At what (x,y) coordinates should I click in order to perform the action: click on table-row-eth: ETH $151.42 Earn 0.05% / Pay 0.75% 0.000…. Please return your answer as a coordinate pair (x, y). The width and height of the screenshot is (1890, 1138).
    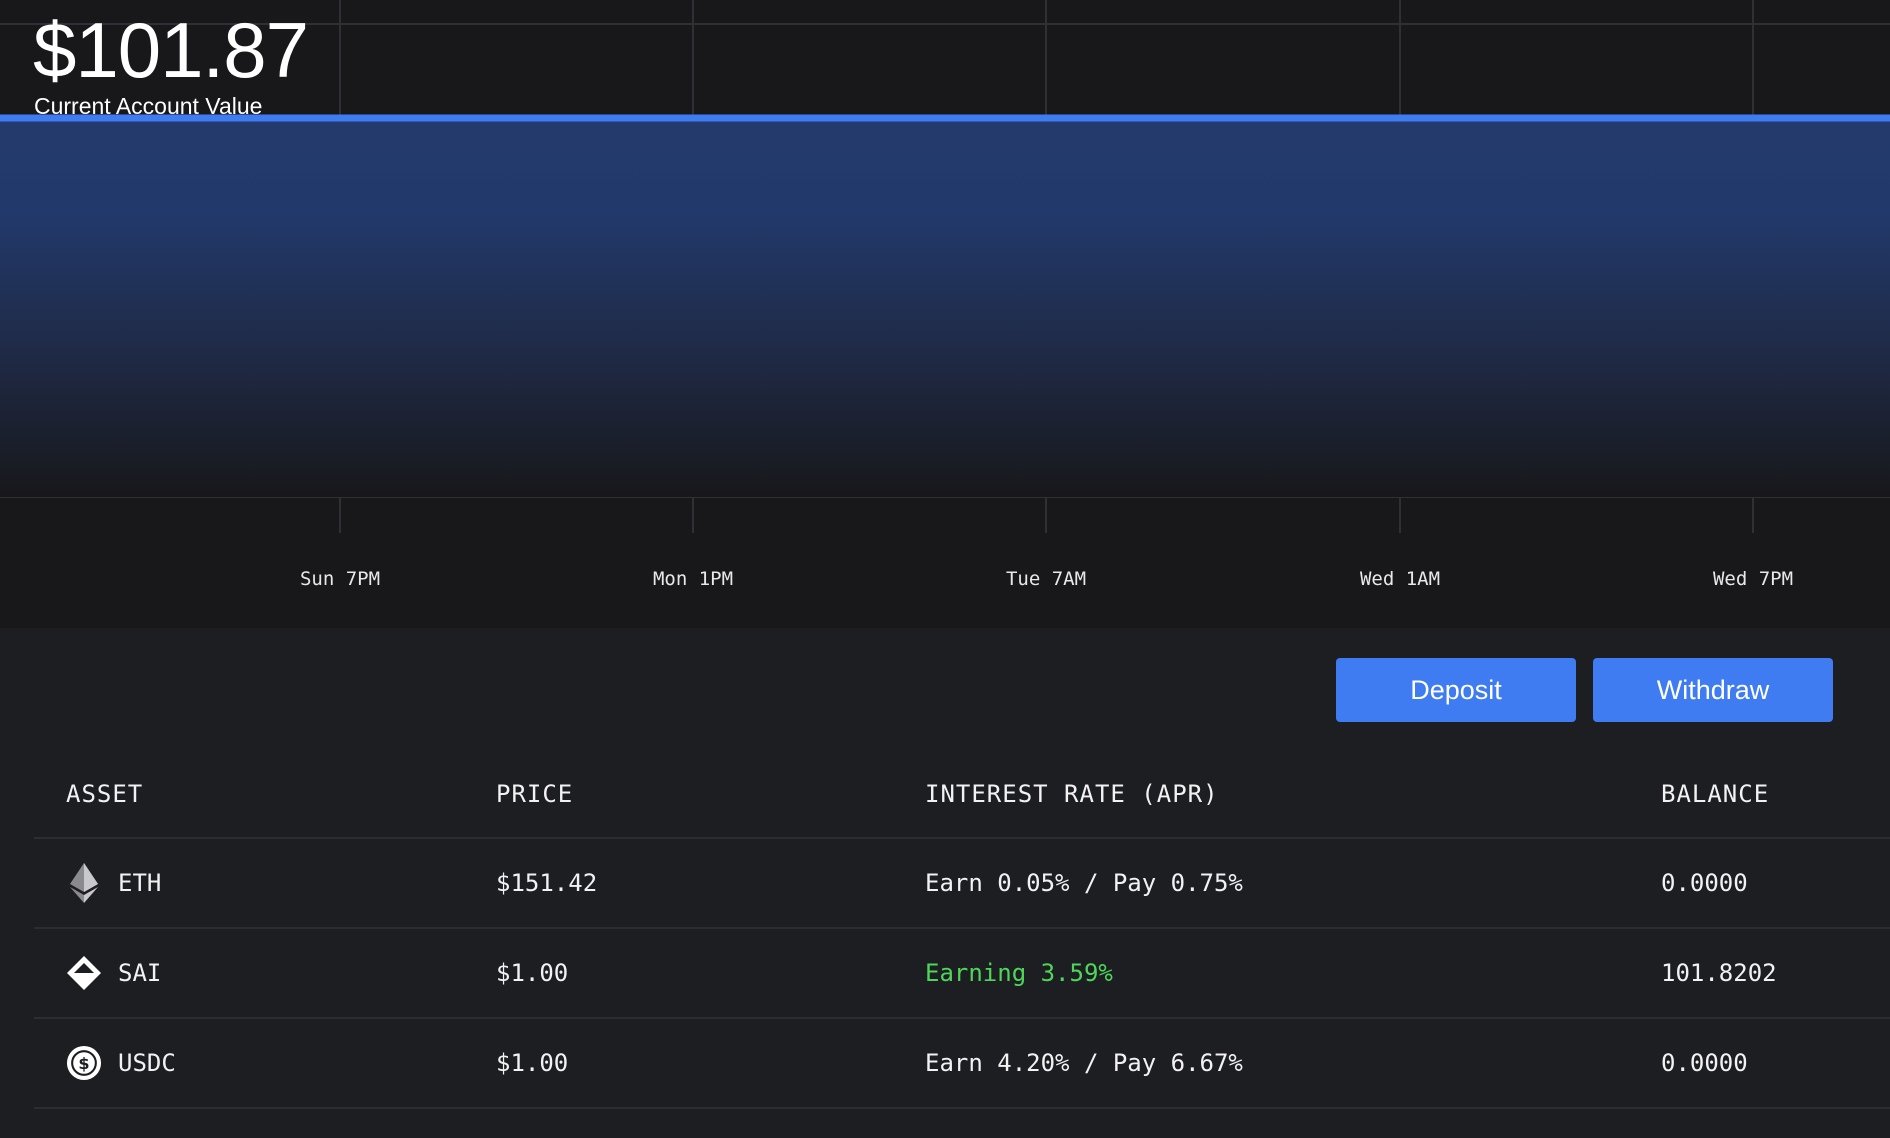
    Looking at the image, I should click on (962, 884).